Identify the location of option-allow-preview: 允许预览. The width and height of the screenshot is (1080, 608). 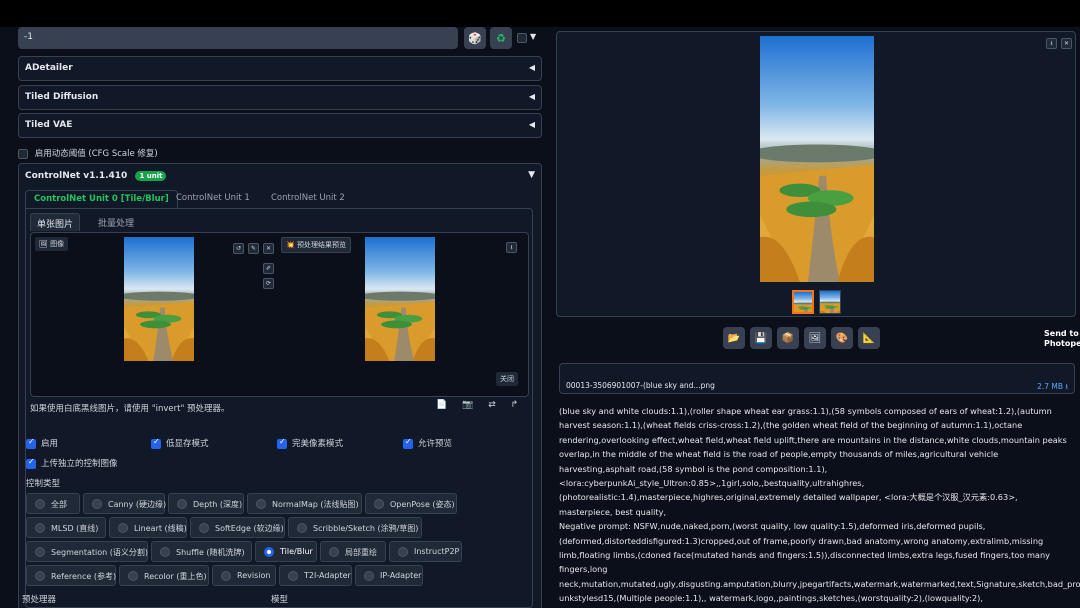
(427, 443).